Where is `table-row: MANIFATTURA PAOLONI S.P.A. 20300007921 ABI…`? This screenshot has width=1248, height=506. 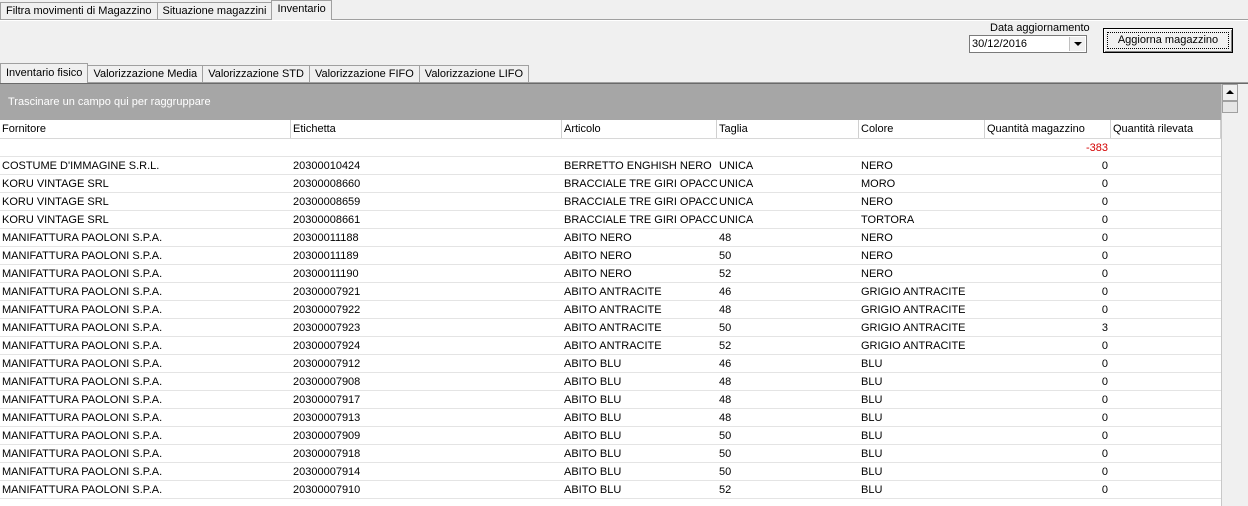
table-row: MANIFATTURA PAOLONI S.P.A. 20300007921 ABI… is located at coordinates (610, 292).